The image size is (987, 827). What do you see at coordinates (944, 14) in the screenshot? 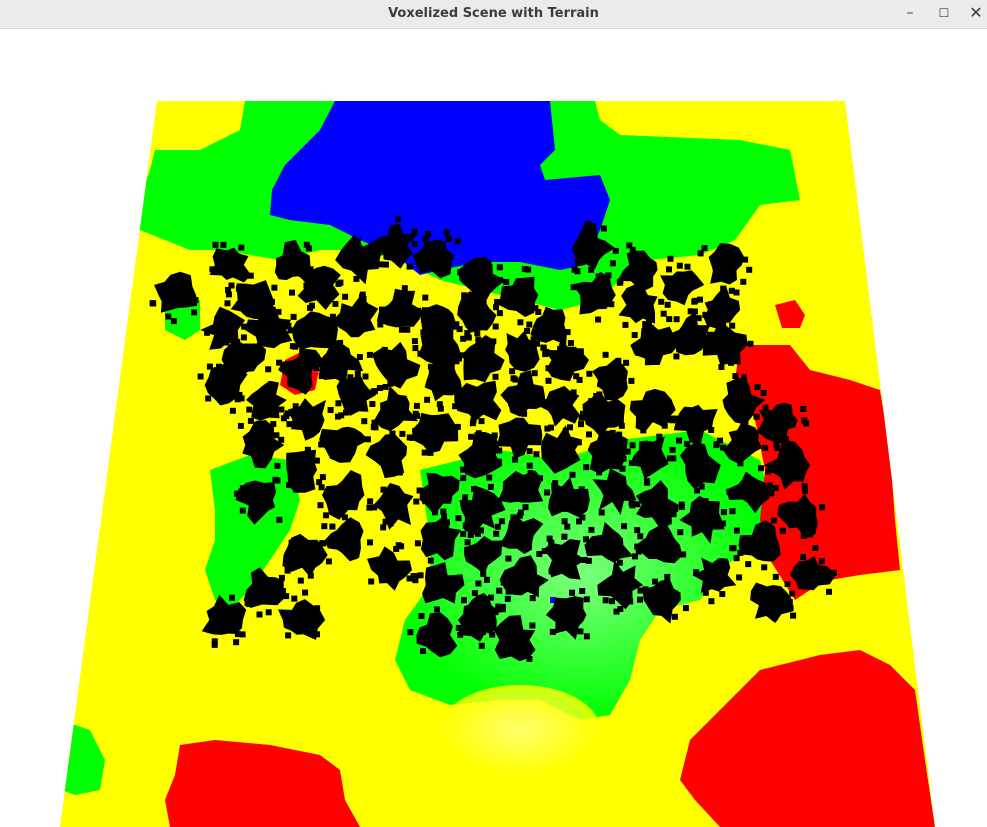
I see `maximize-button: ☐` at bounding box center [944, 14].